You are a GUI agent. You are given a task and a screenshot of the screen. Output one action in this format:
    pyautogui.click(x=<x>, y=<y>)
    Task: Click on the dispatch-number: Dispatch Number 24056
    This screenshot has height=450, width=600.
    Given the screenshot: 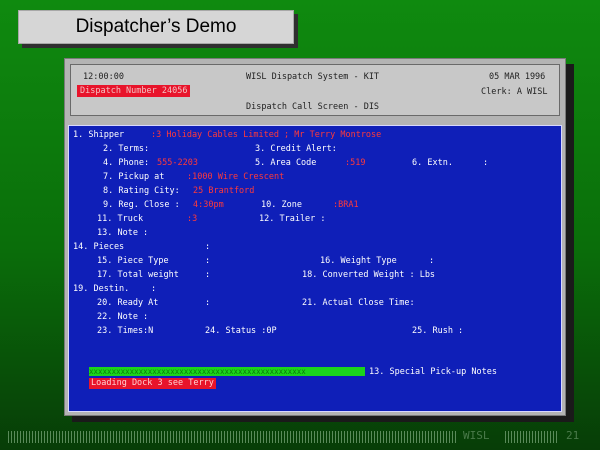 What is the action you would take?
    pyautogui.click(x=134, y=91)
    